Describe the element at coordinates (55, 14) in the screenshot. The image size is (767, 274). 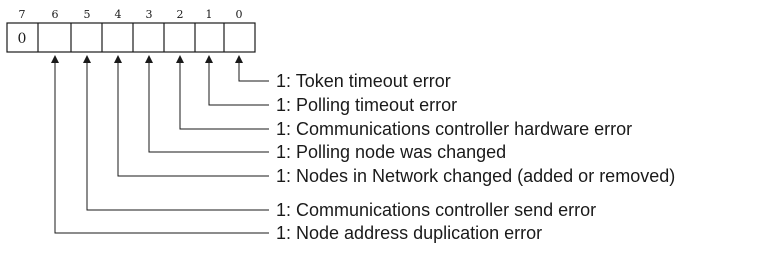
I see `bit-number-6: 6` at that location.